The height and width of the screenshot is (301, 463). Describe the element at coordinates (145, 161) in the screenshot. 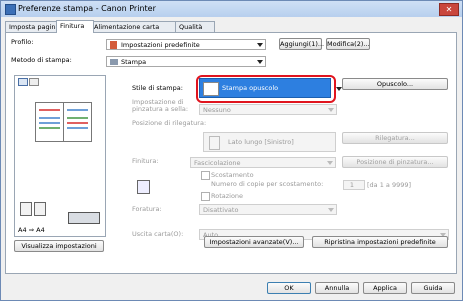

I see `finishing-label: Finitura:` at that location.